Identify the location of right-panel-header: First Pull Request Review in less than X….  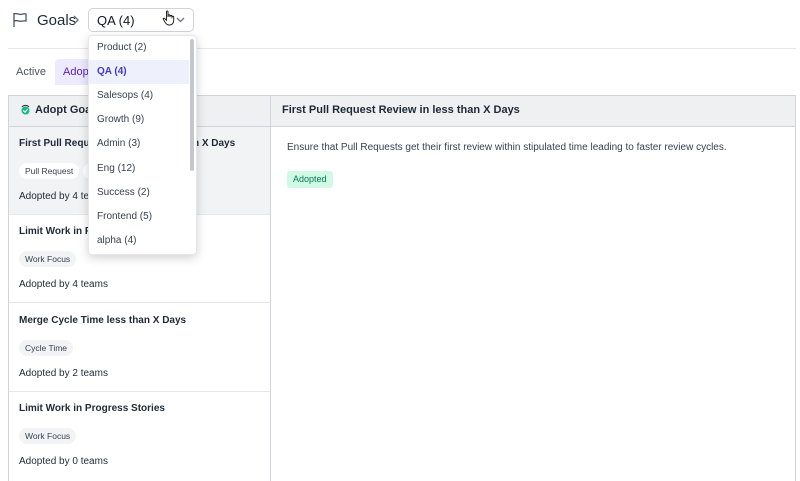
(533, 111).